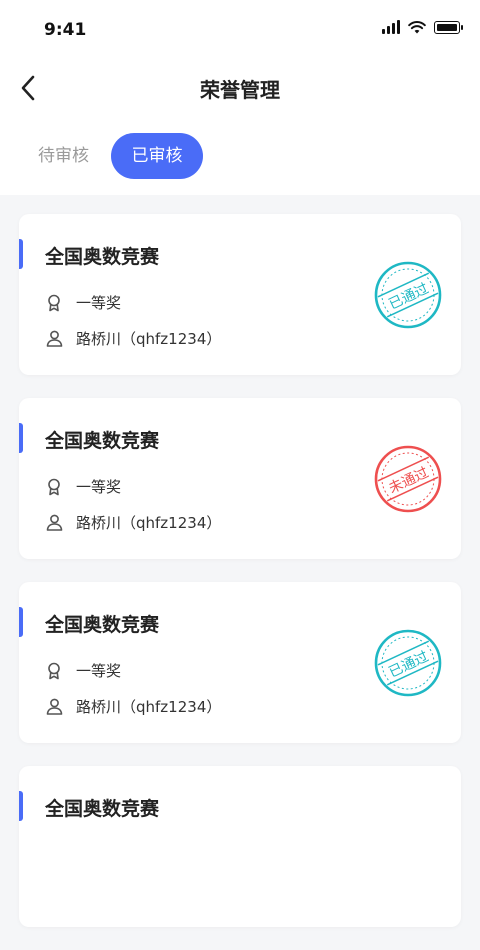 This screenshot has height=950, width=480. Describe the element at coordinates (240, 30) in the screenshot. I see `status-bar: 9:41` at that location.